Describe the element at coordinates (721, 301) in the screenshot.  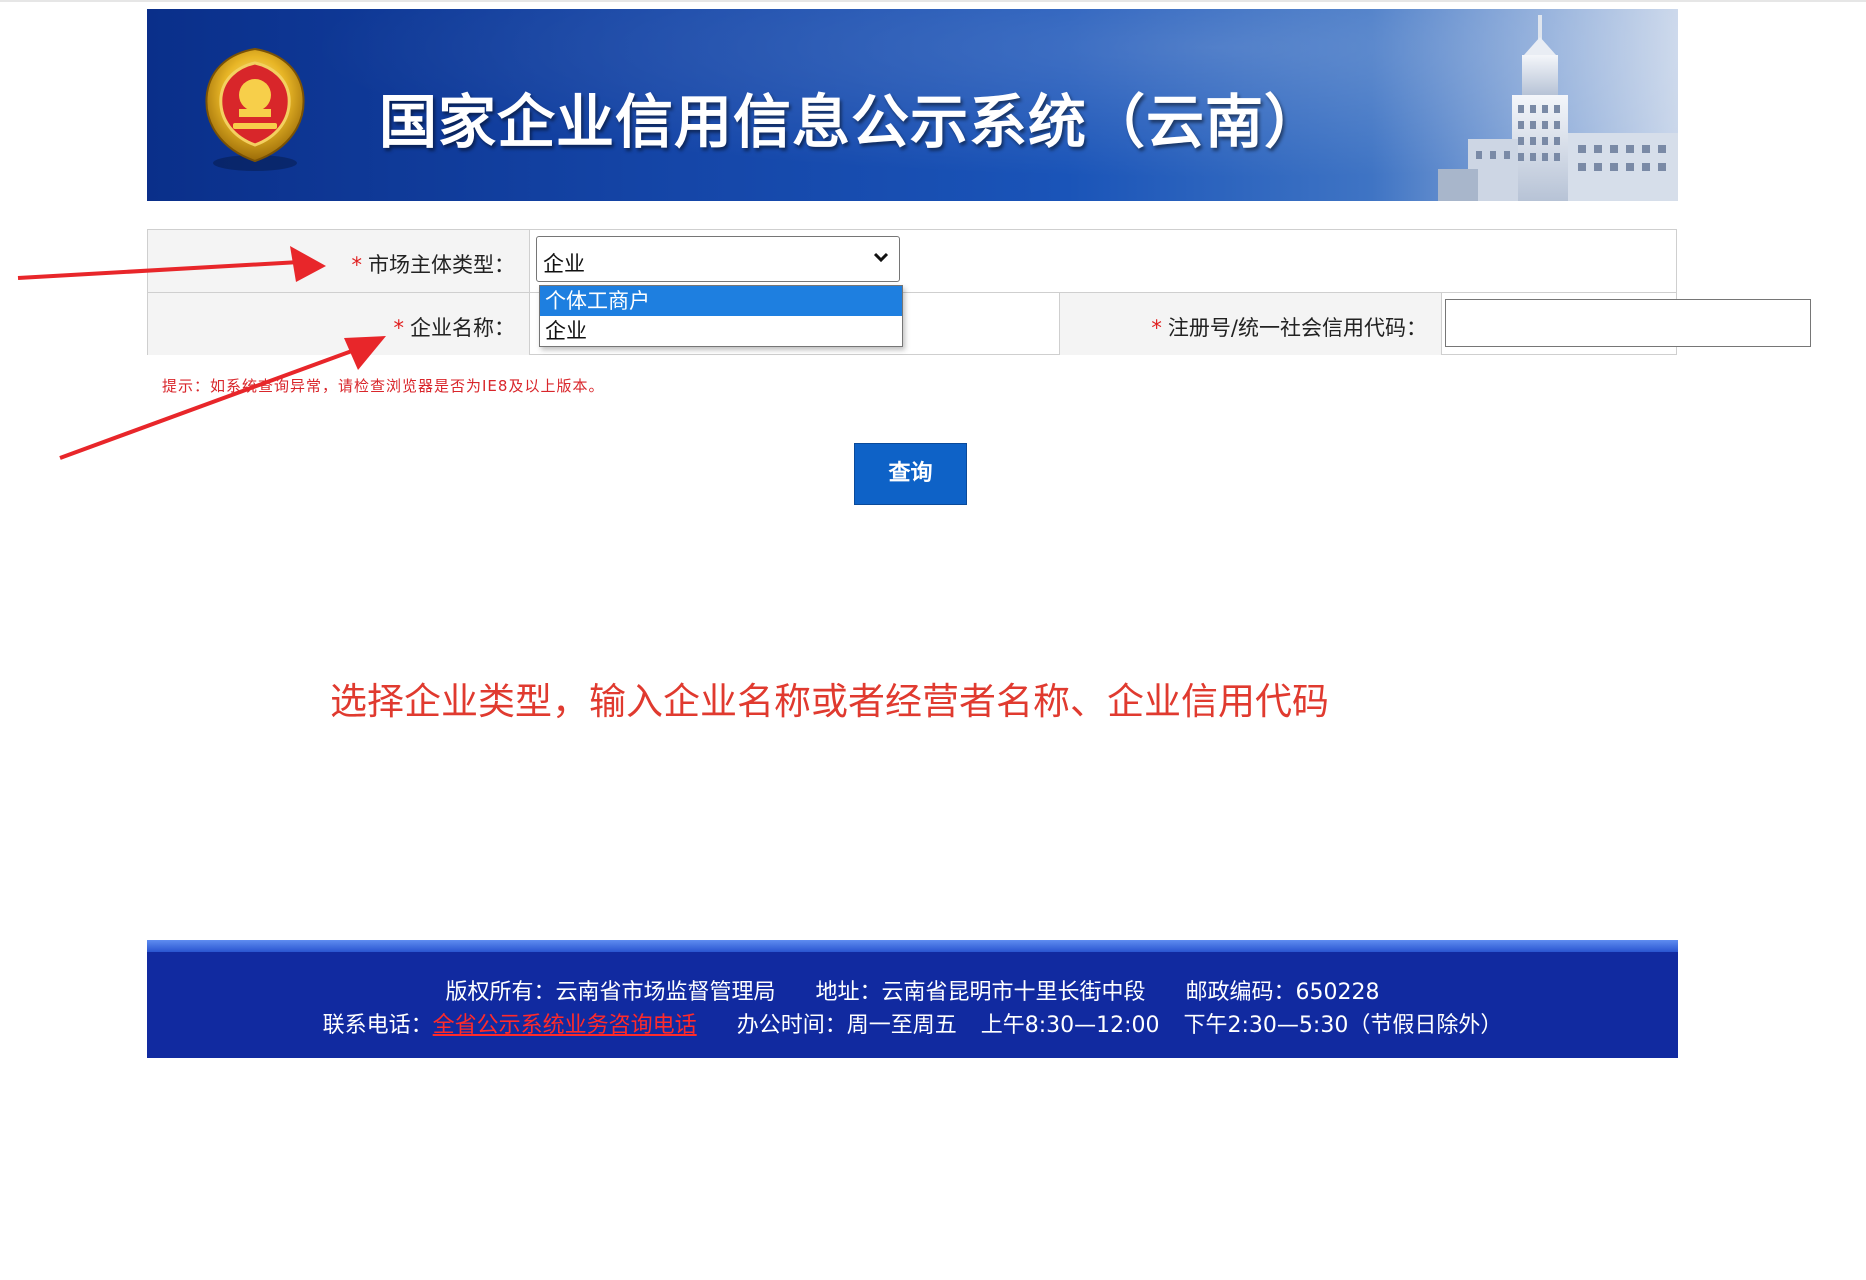
I see `dropdown-option-individual: 个体工商户` at that location.